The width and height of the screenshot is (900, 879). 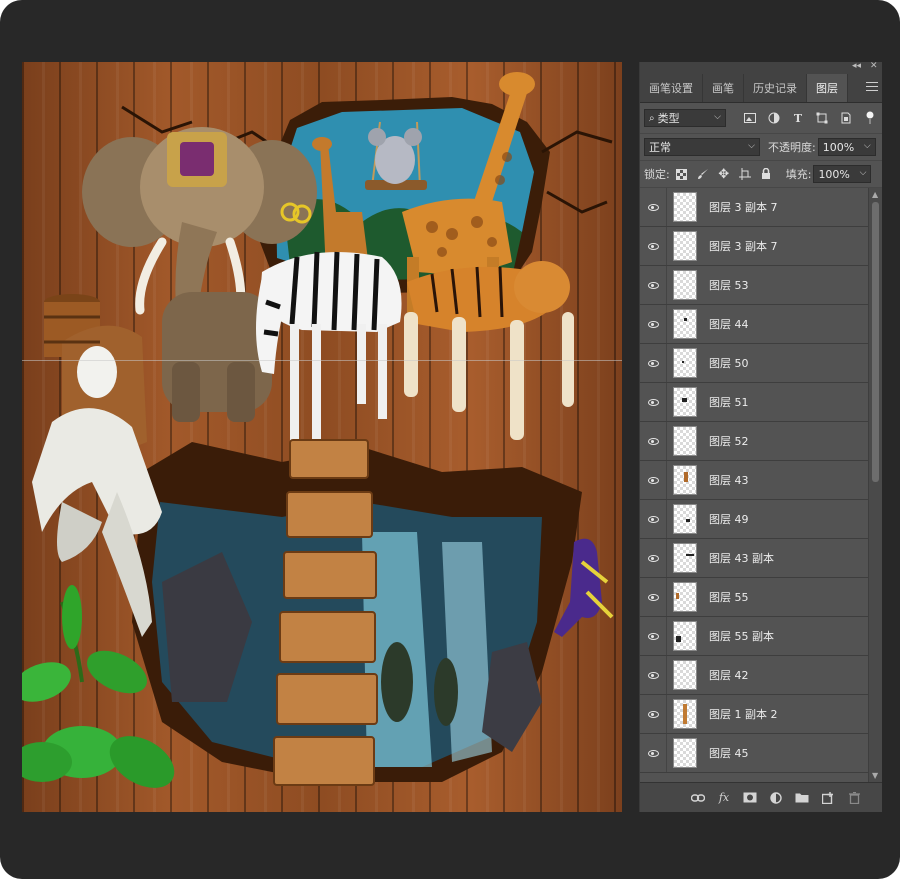 What do you see at coordinates (750, 798) in the screenshot?
I see `mask-icon` at bounding box center [750, 798].